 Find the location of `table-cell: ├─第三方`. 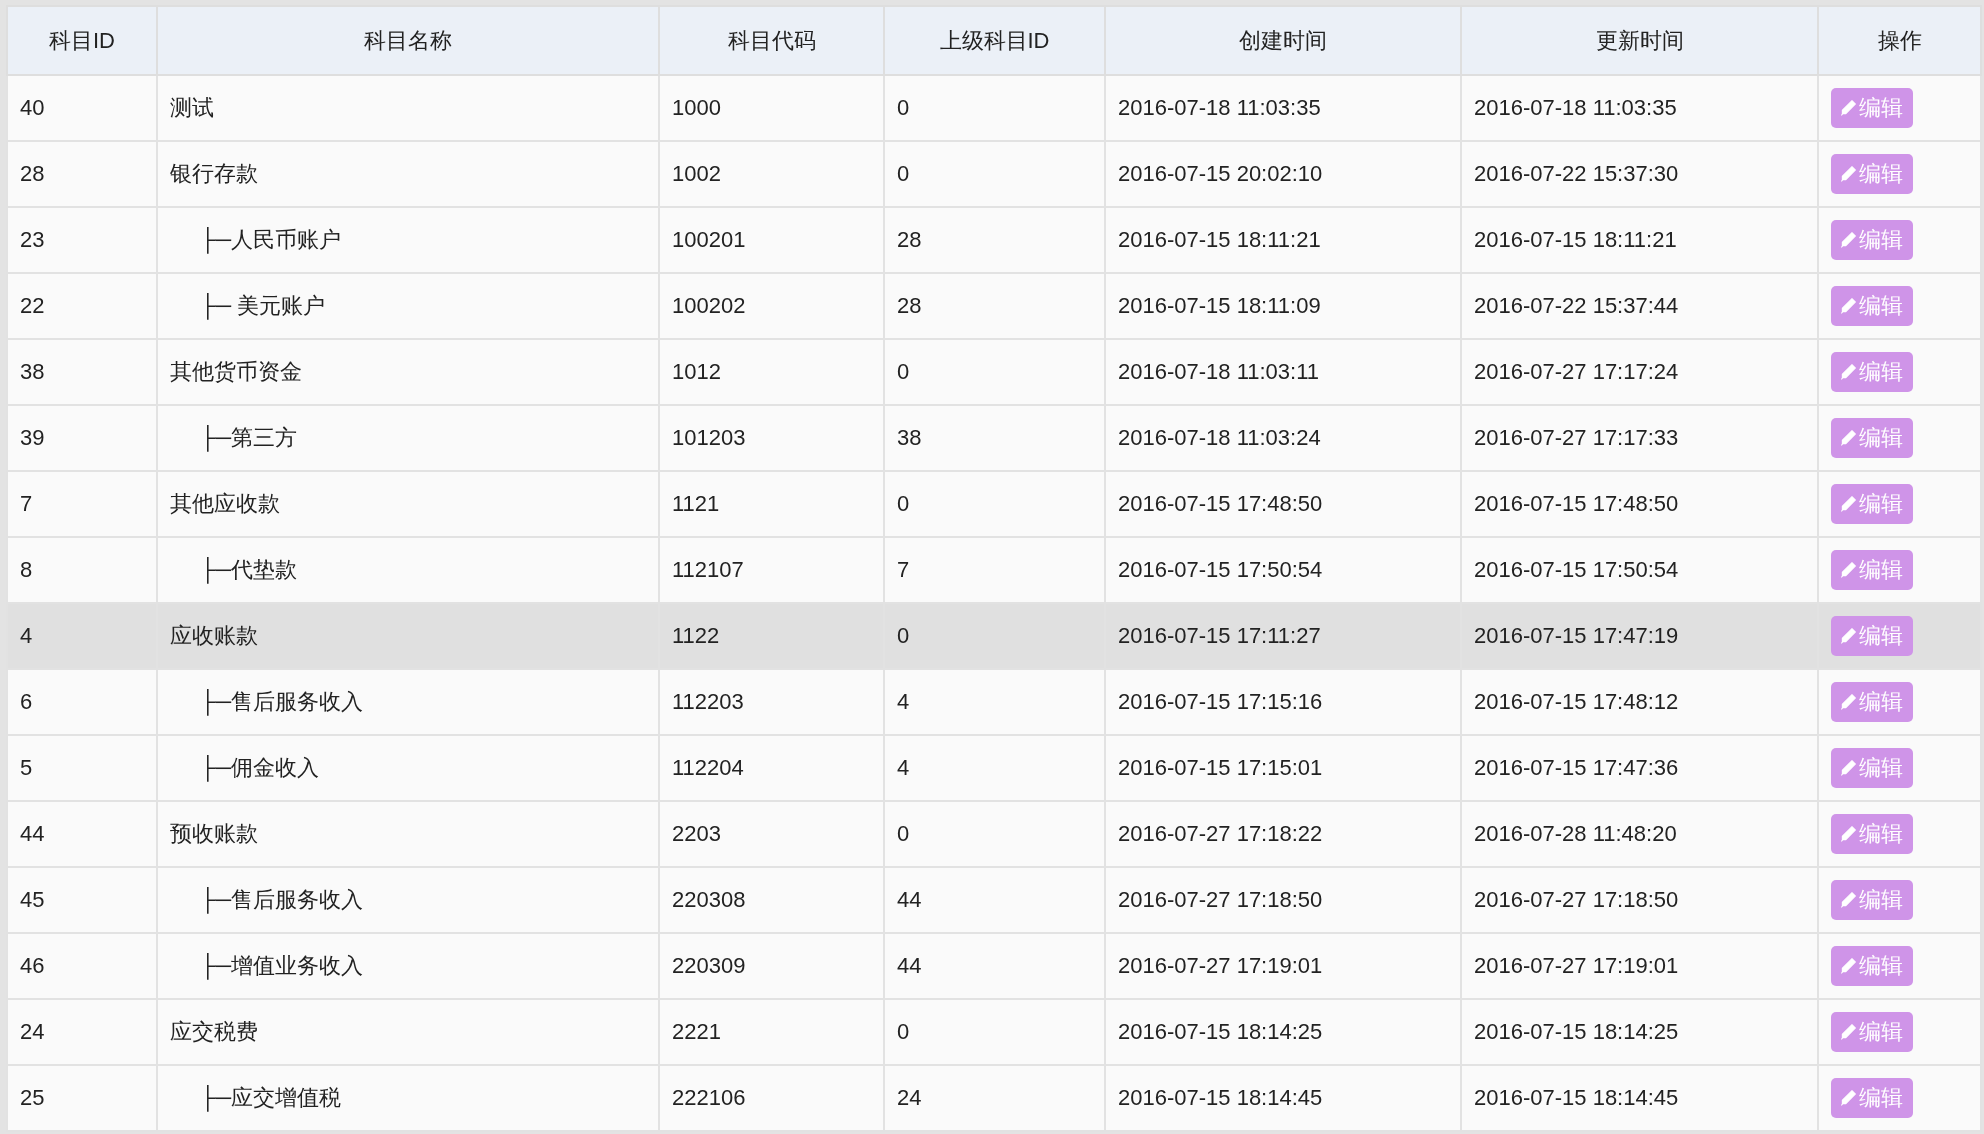

table-cell: ├─第三方 is located at coordinates (408, 438).